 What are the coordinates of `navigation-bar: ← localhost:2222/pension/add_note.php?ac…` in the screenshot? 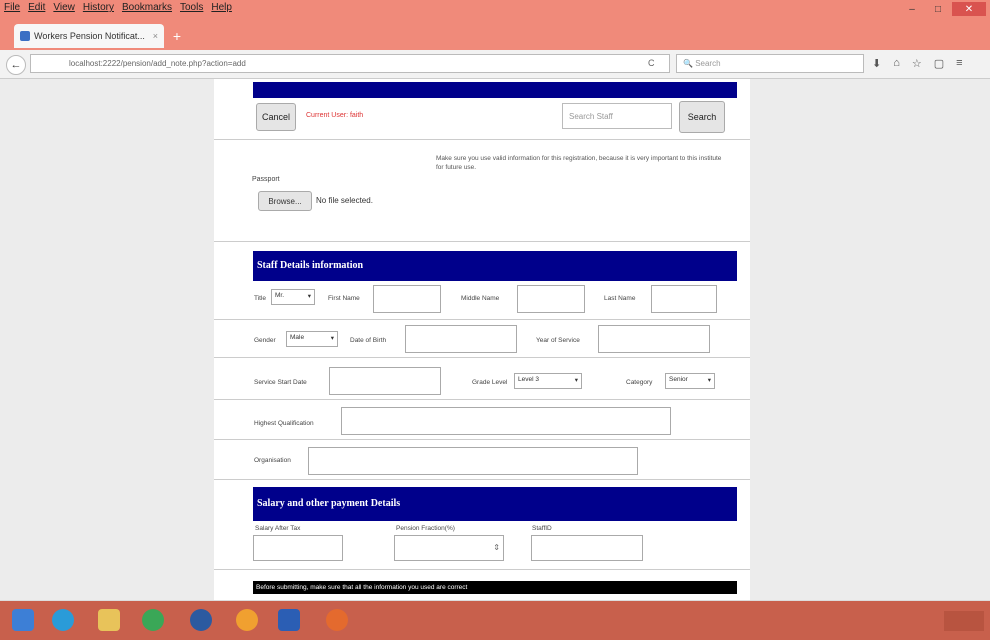 It's located at (495, 64).